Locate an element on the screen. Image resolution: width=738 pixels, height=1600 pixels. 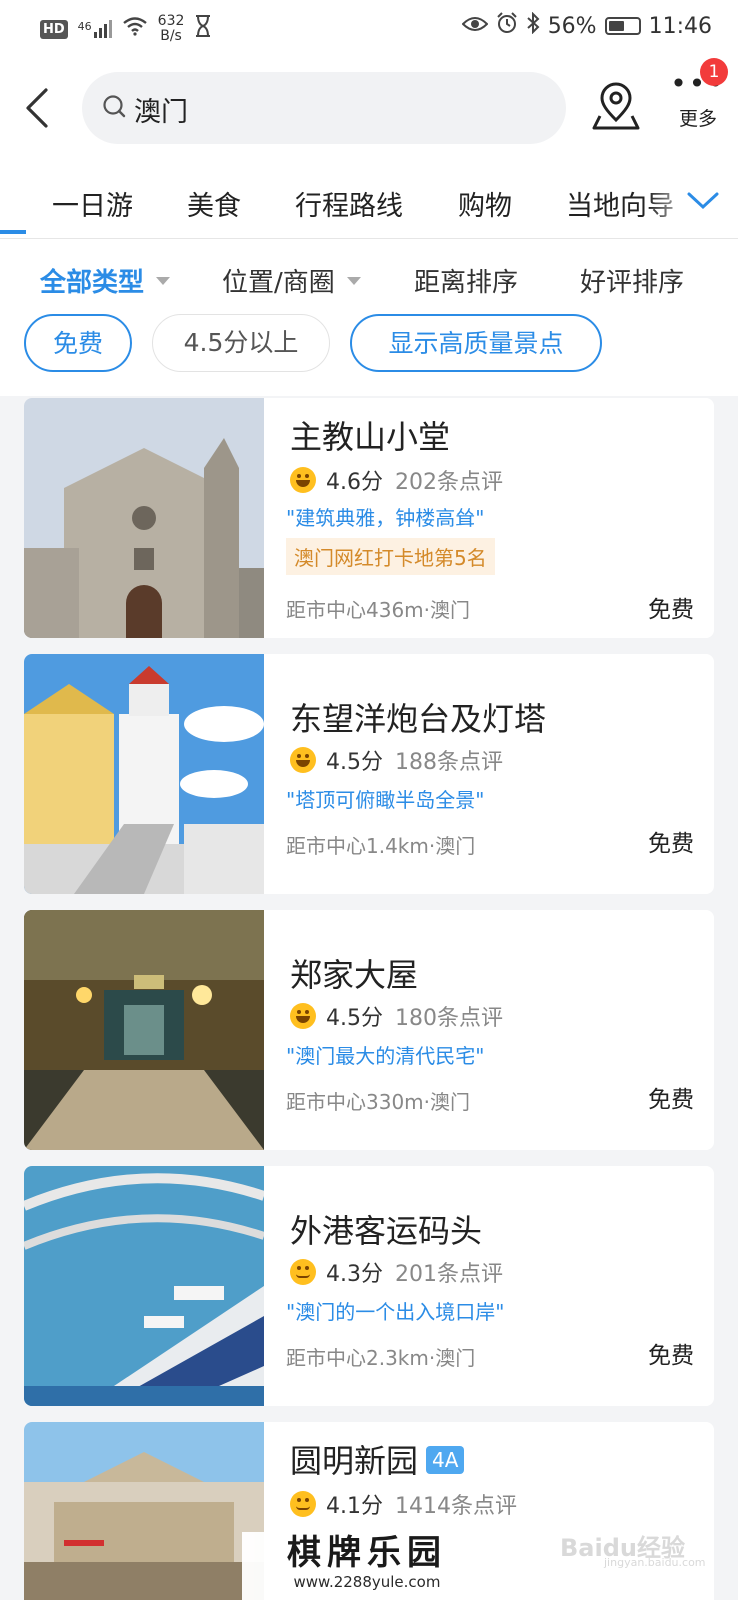
filter-location: 位置/商圈 is located at coordinates (291, 280).